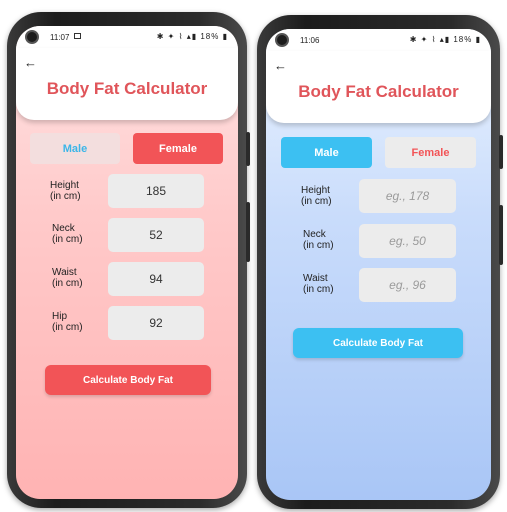 Image resolution: width=507 pixels, height=512 pixels. I want to click on hip-input: 92, so click(156, 323).